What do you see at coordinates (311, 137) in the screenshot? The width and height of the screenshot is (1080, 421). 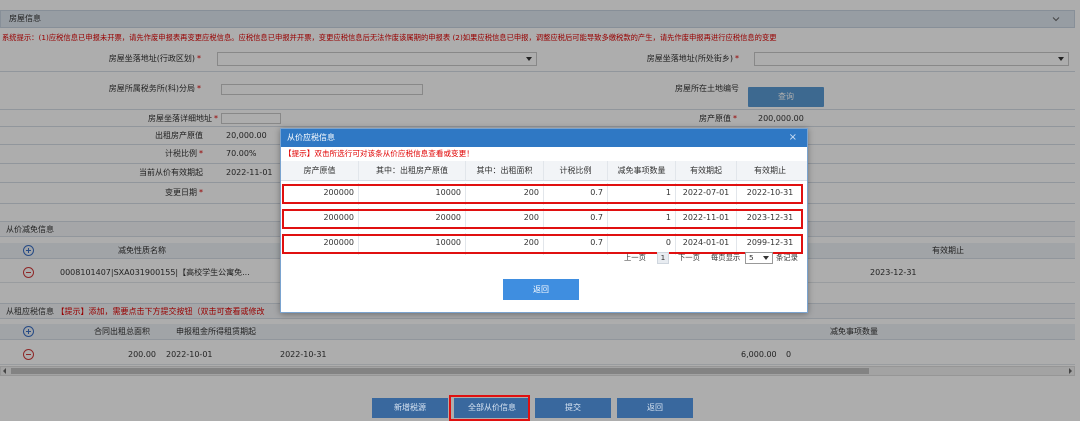 I see `dialog-title: 从价应税信息` at bounding box center [311, 137].